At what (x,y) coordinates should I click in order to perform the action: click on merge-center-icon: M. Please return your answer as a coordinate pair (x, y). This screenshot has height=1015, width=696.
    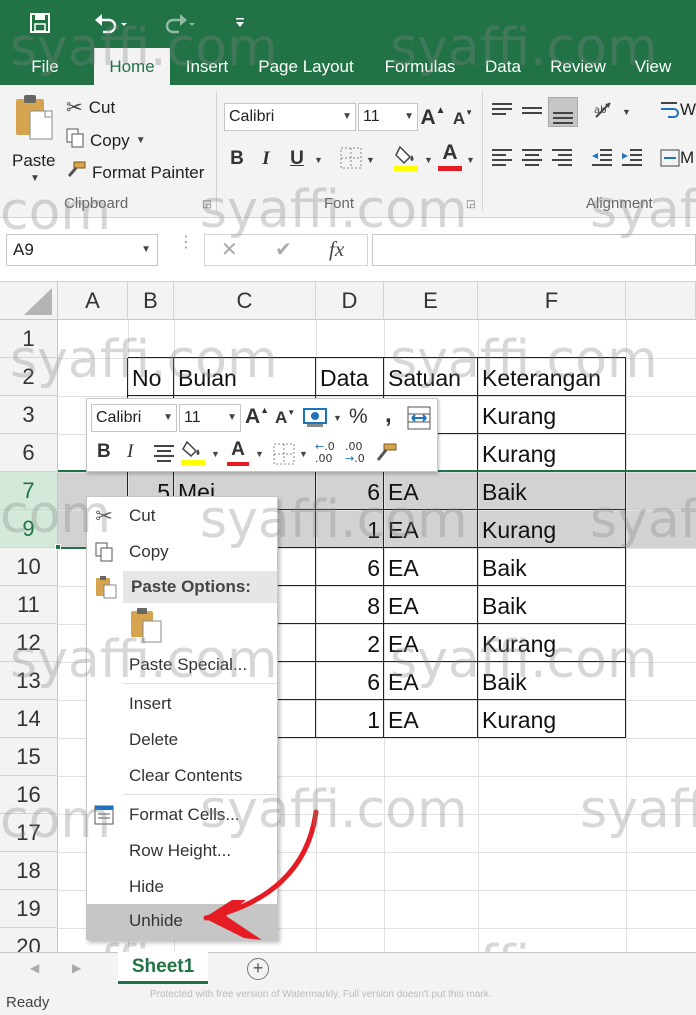
    Looking at the image, I should click on (677, 158).